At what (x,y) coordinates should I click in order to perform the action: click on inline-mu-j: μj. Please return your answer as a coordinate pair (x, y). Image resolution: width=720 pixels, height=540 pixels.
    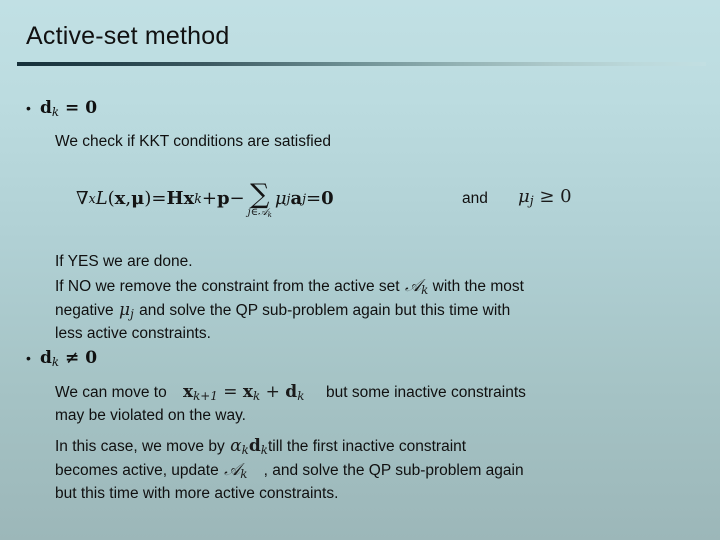
    Looking at the image, I should click on (127, 310).